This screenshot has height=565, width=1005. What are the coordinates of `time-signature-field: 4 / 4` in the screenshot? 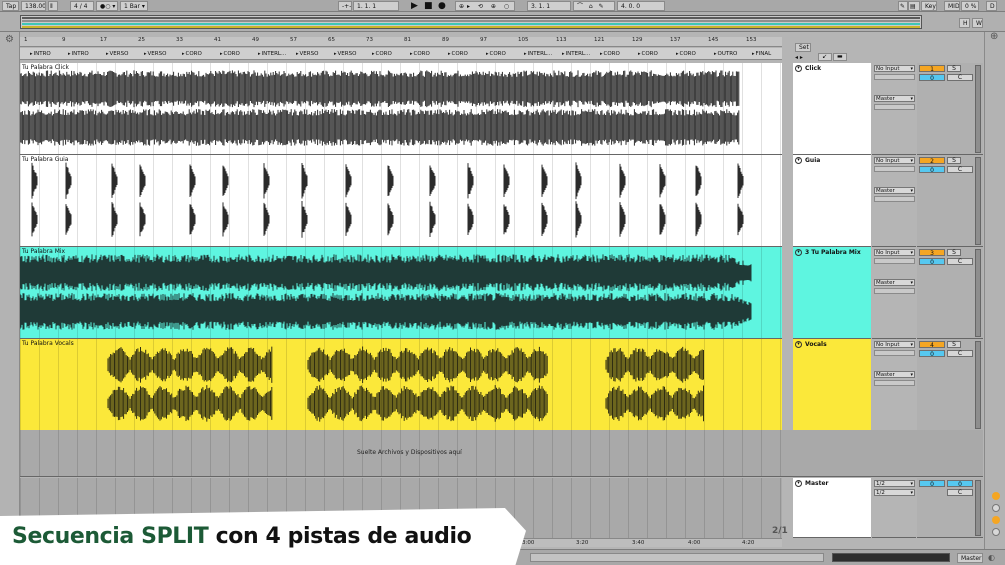 It's located at (82, 6).